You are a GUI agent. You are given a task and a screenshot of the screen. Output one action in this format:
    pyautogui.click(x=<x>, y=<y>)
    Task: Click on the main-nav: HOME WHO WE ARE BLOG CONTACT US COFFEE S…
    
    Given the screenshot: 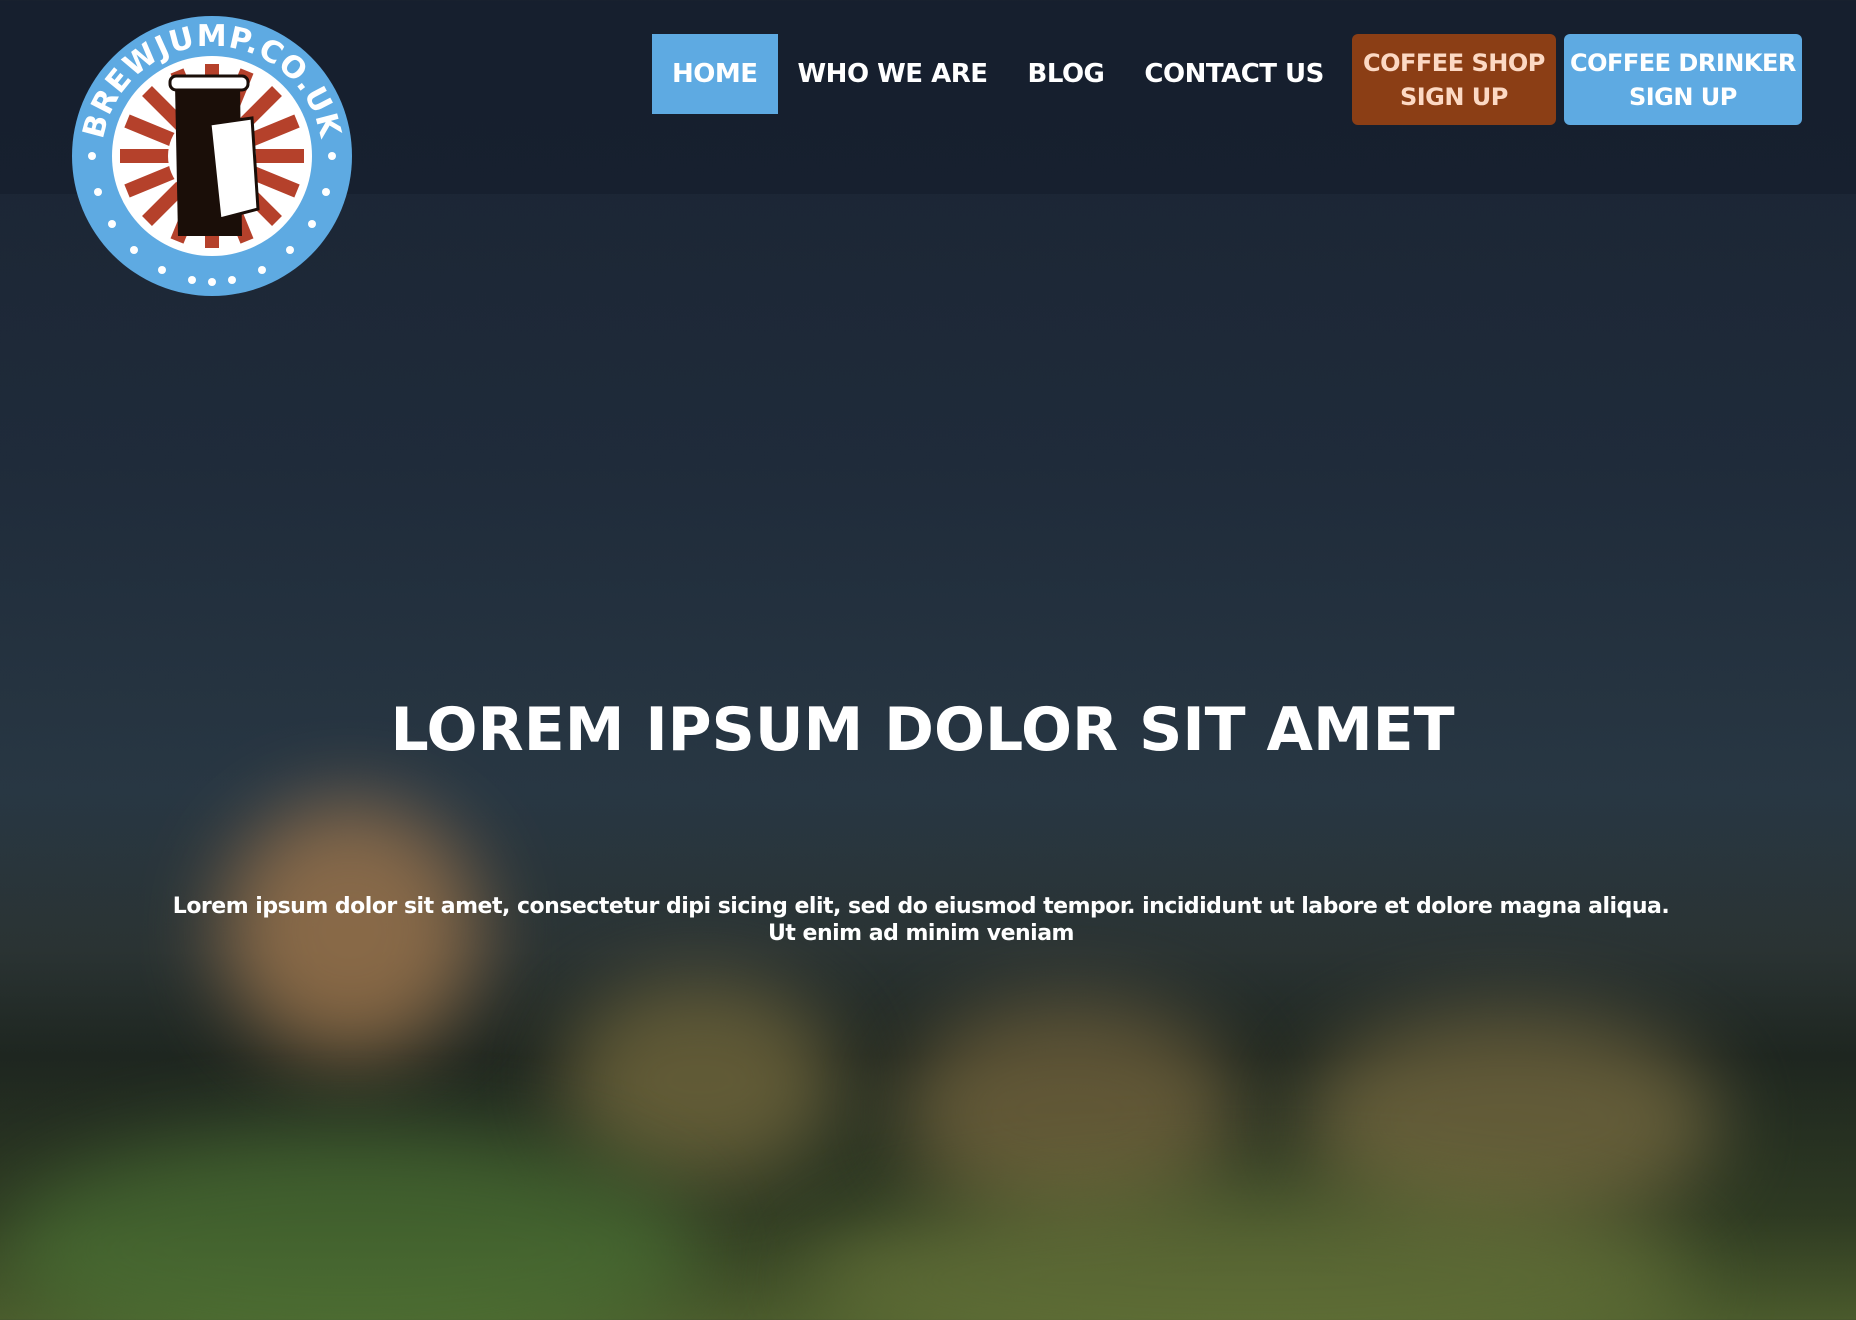 What is the action you would take?
    pyautogui.click(x=1227, y=79)
    